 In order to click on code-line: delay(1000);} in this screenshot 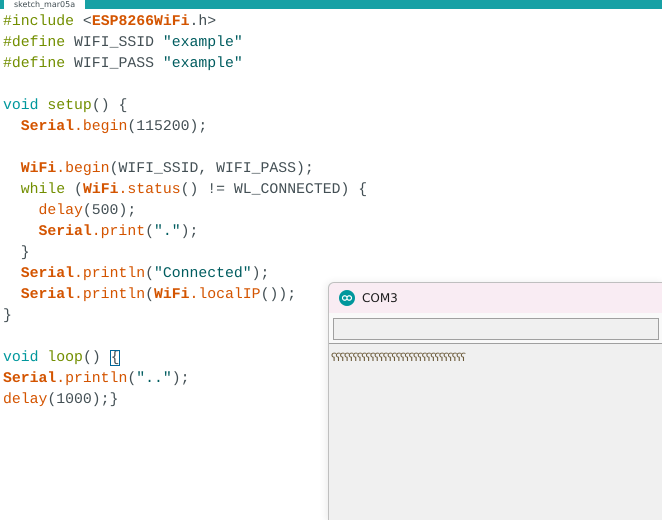, I will do `click(60, 400)`.